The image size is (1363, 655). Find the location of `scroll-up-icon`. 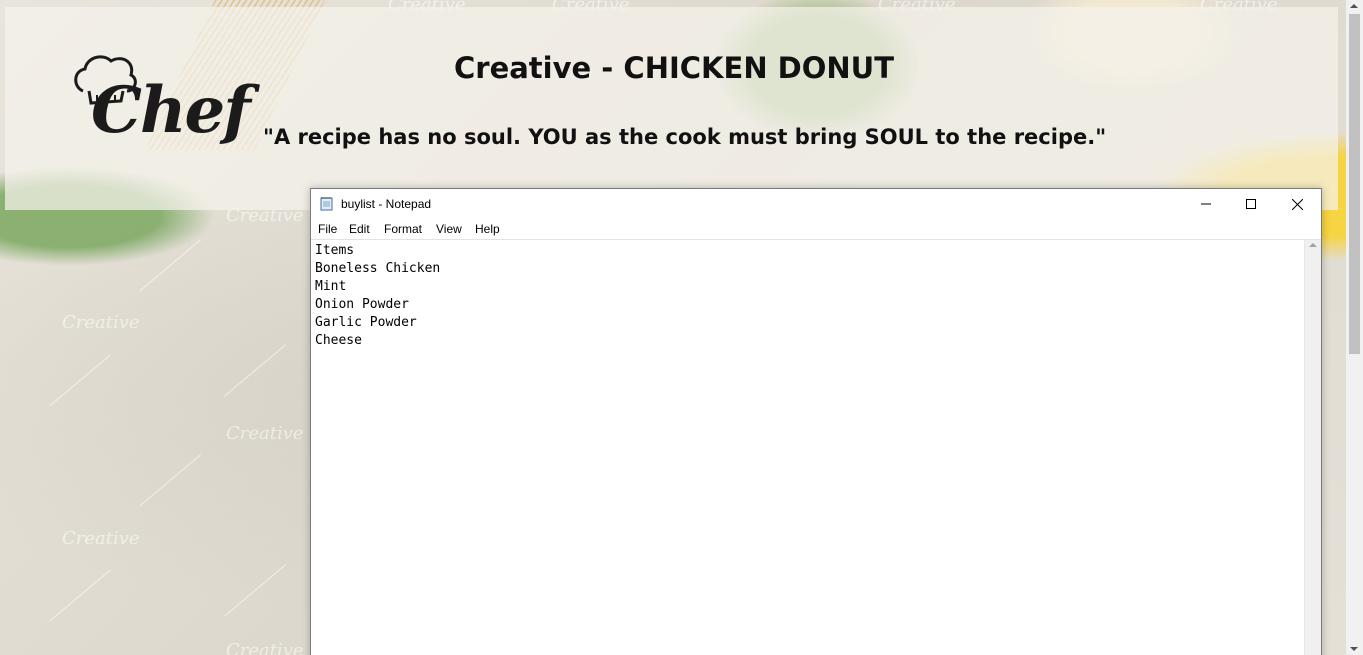

scroll-up-icon is located at coordinates (1313, 245).